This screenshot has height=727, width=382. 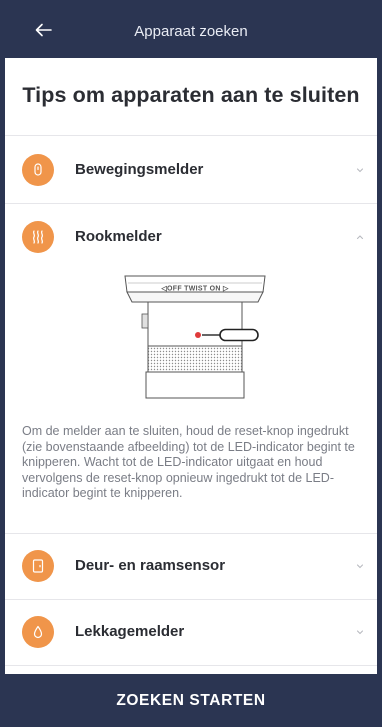 What do you see at coordinates (150, 565) in the screenshot?
I see `section-label: Deur- en raamsensor` at bounding box center [150, 565].